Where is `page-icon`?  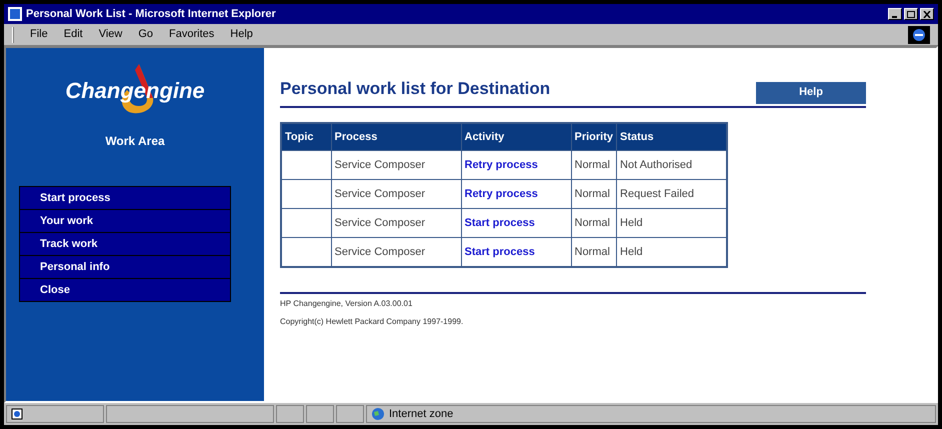
page-icon is located at coordinates (17, 414).